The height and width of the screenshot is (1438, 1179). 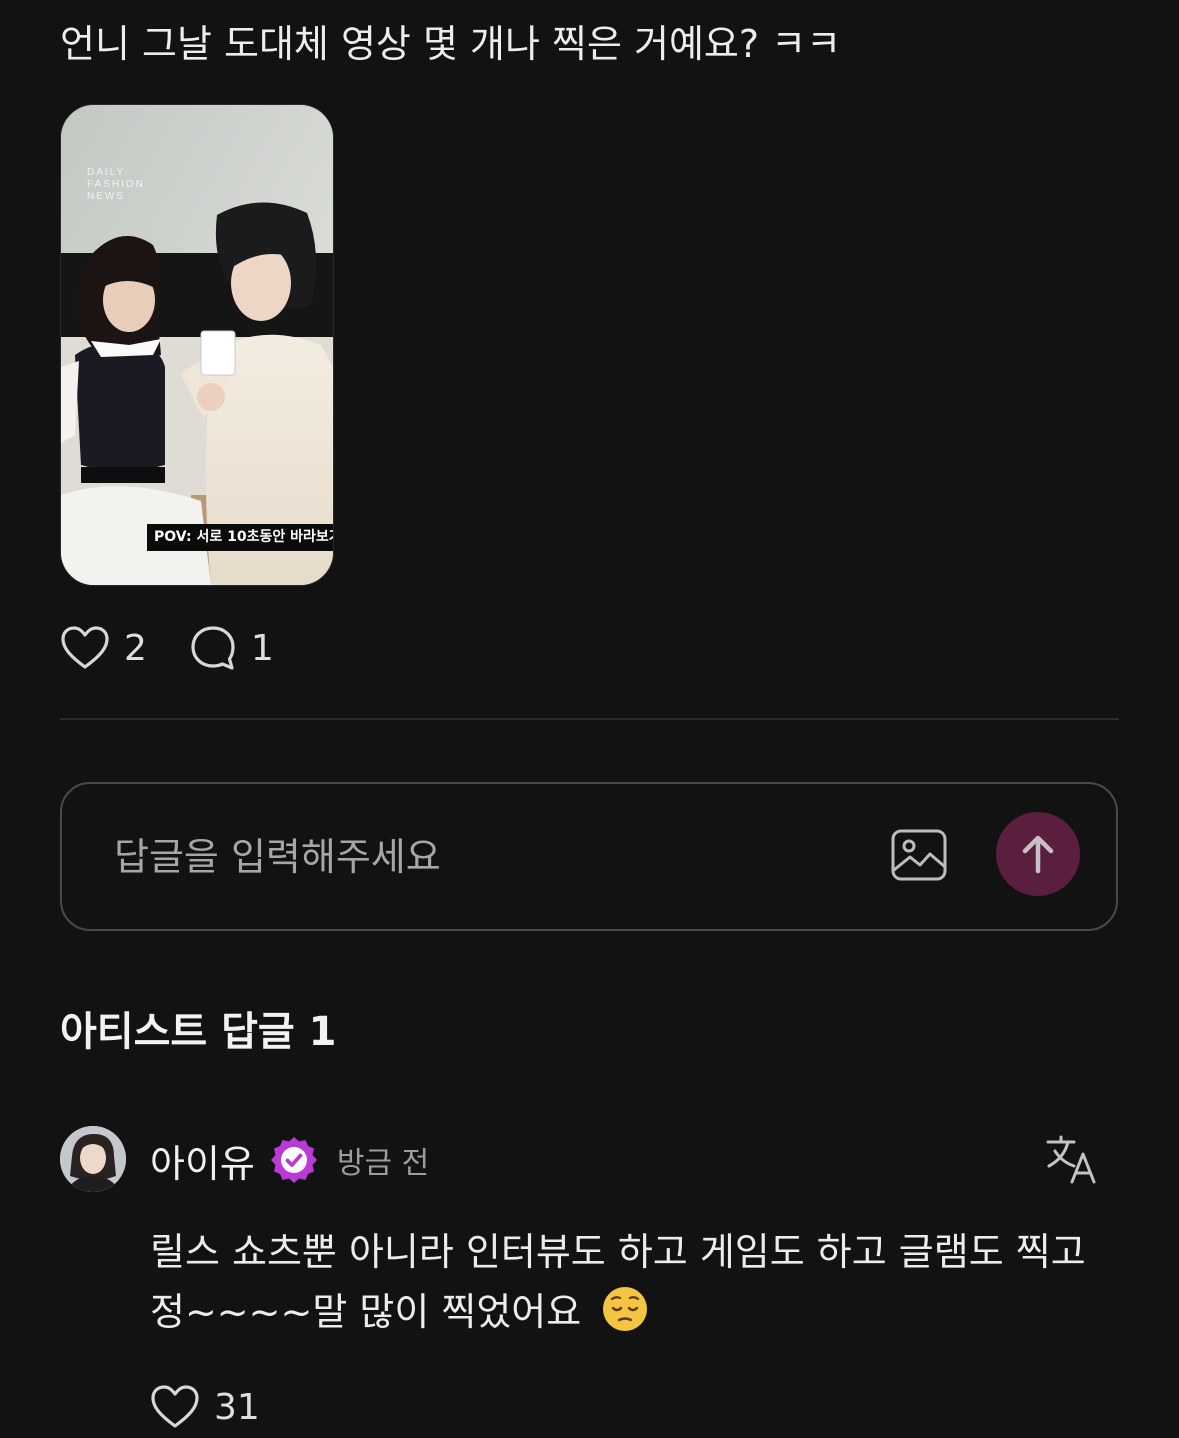 What do you see at coordinates (135, 648) in the screenshot?
I see `like-count: 2` at bounding box center [135, 648].